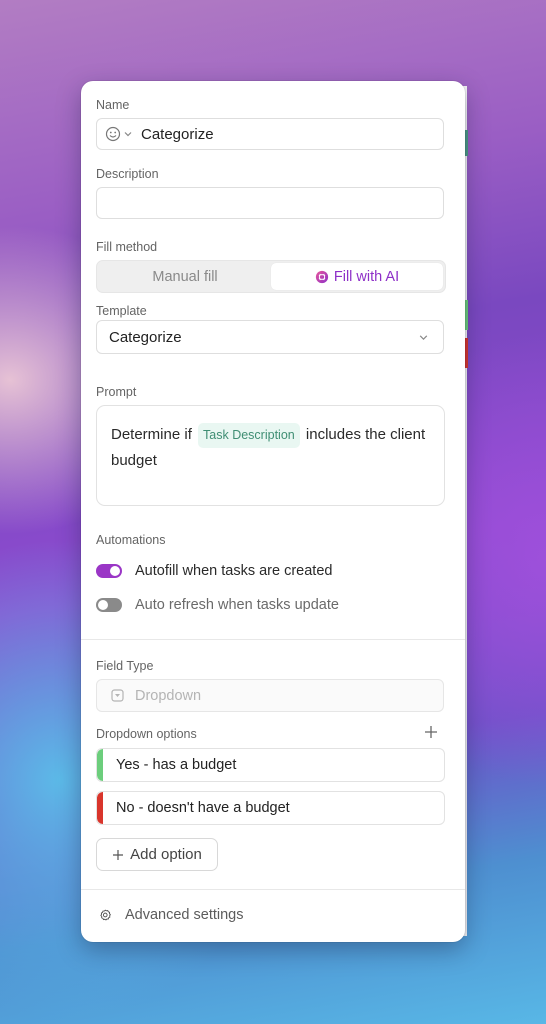  Describe the element at coordinates (127, 174) in the screenshot. I see `description-label: Description` at that location.